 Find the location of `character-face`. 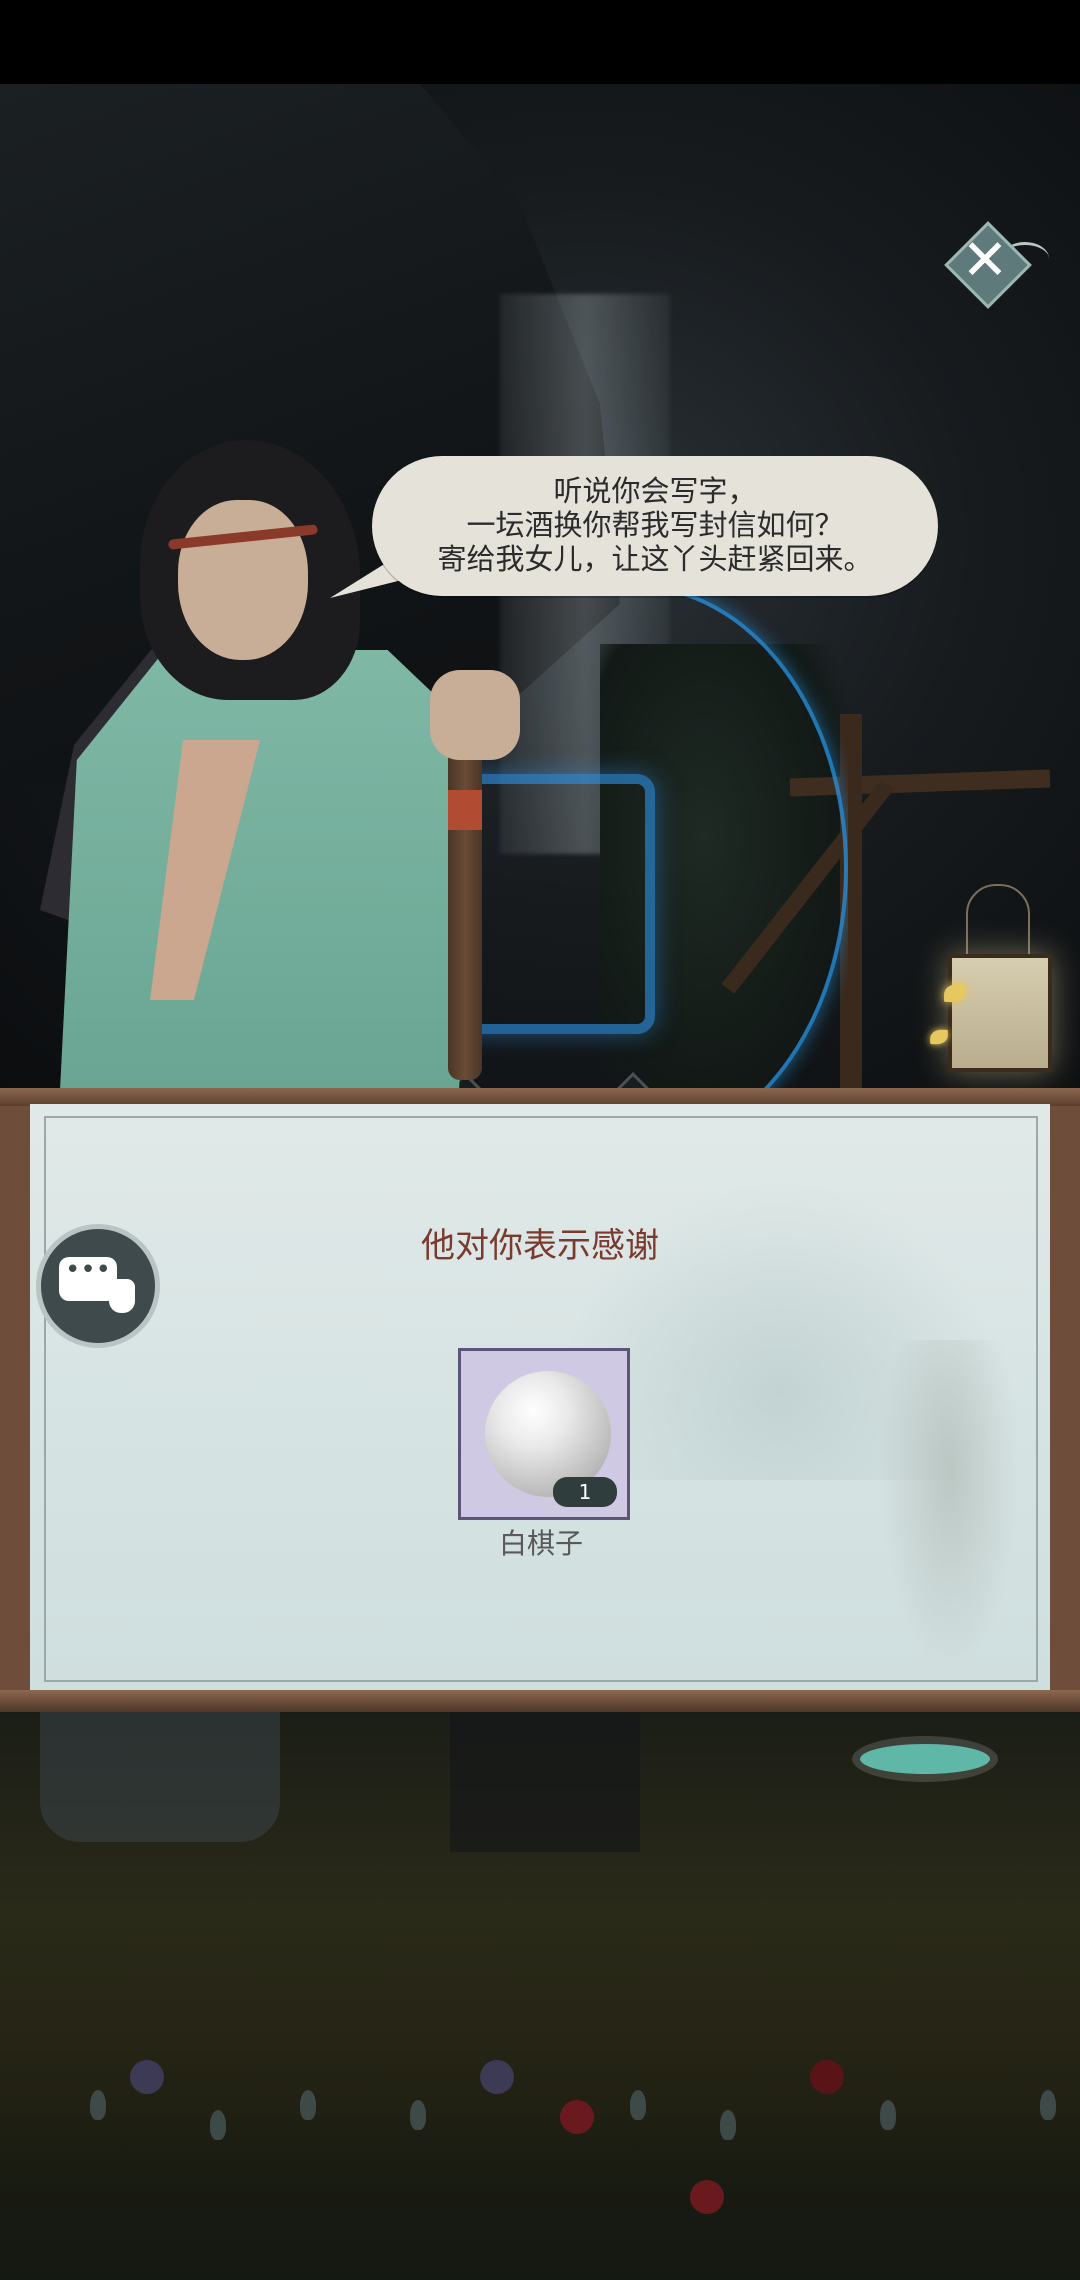

character-face is located at coordinates (243, 580).